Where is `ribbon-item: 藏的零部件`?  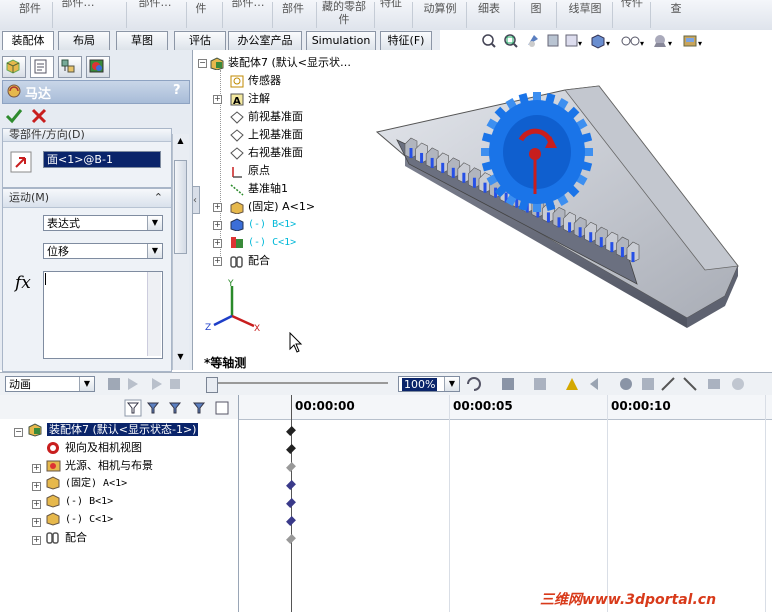 ribbon-item: 藏的零部件 is located at coordinates (344, 15).